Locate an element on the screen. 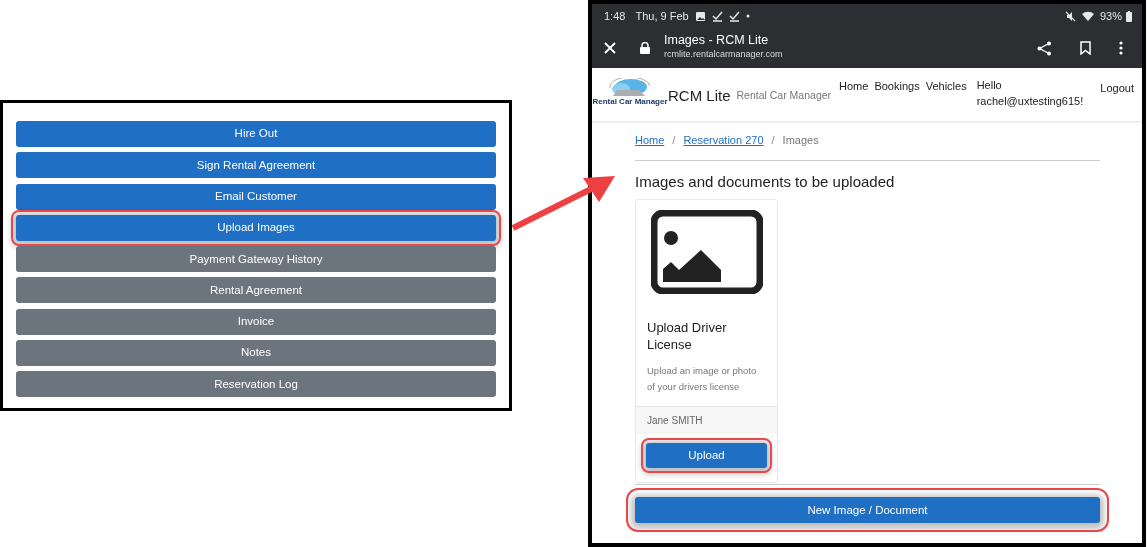 This screenshot has height=547, width=1148. status-date: Thu, 9 Feb is located at coordinates (662, 16).